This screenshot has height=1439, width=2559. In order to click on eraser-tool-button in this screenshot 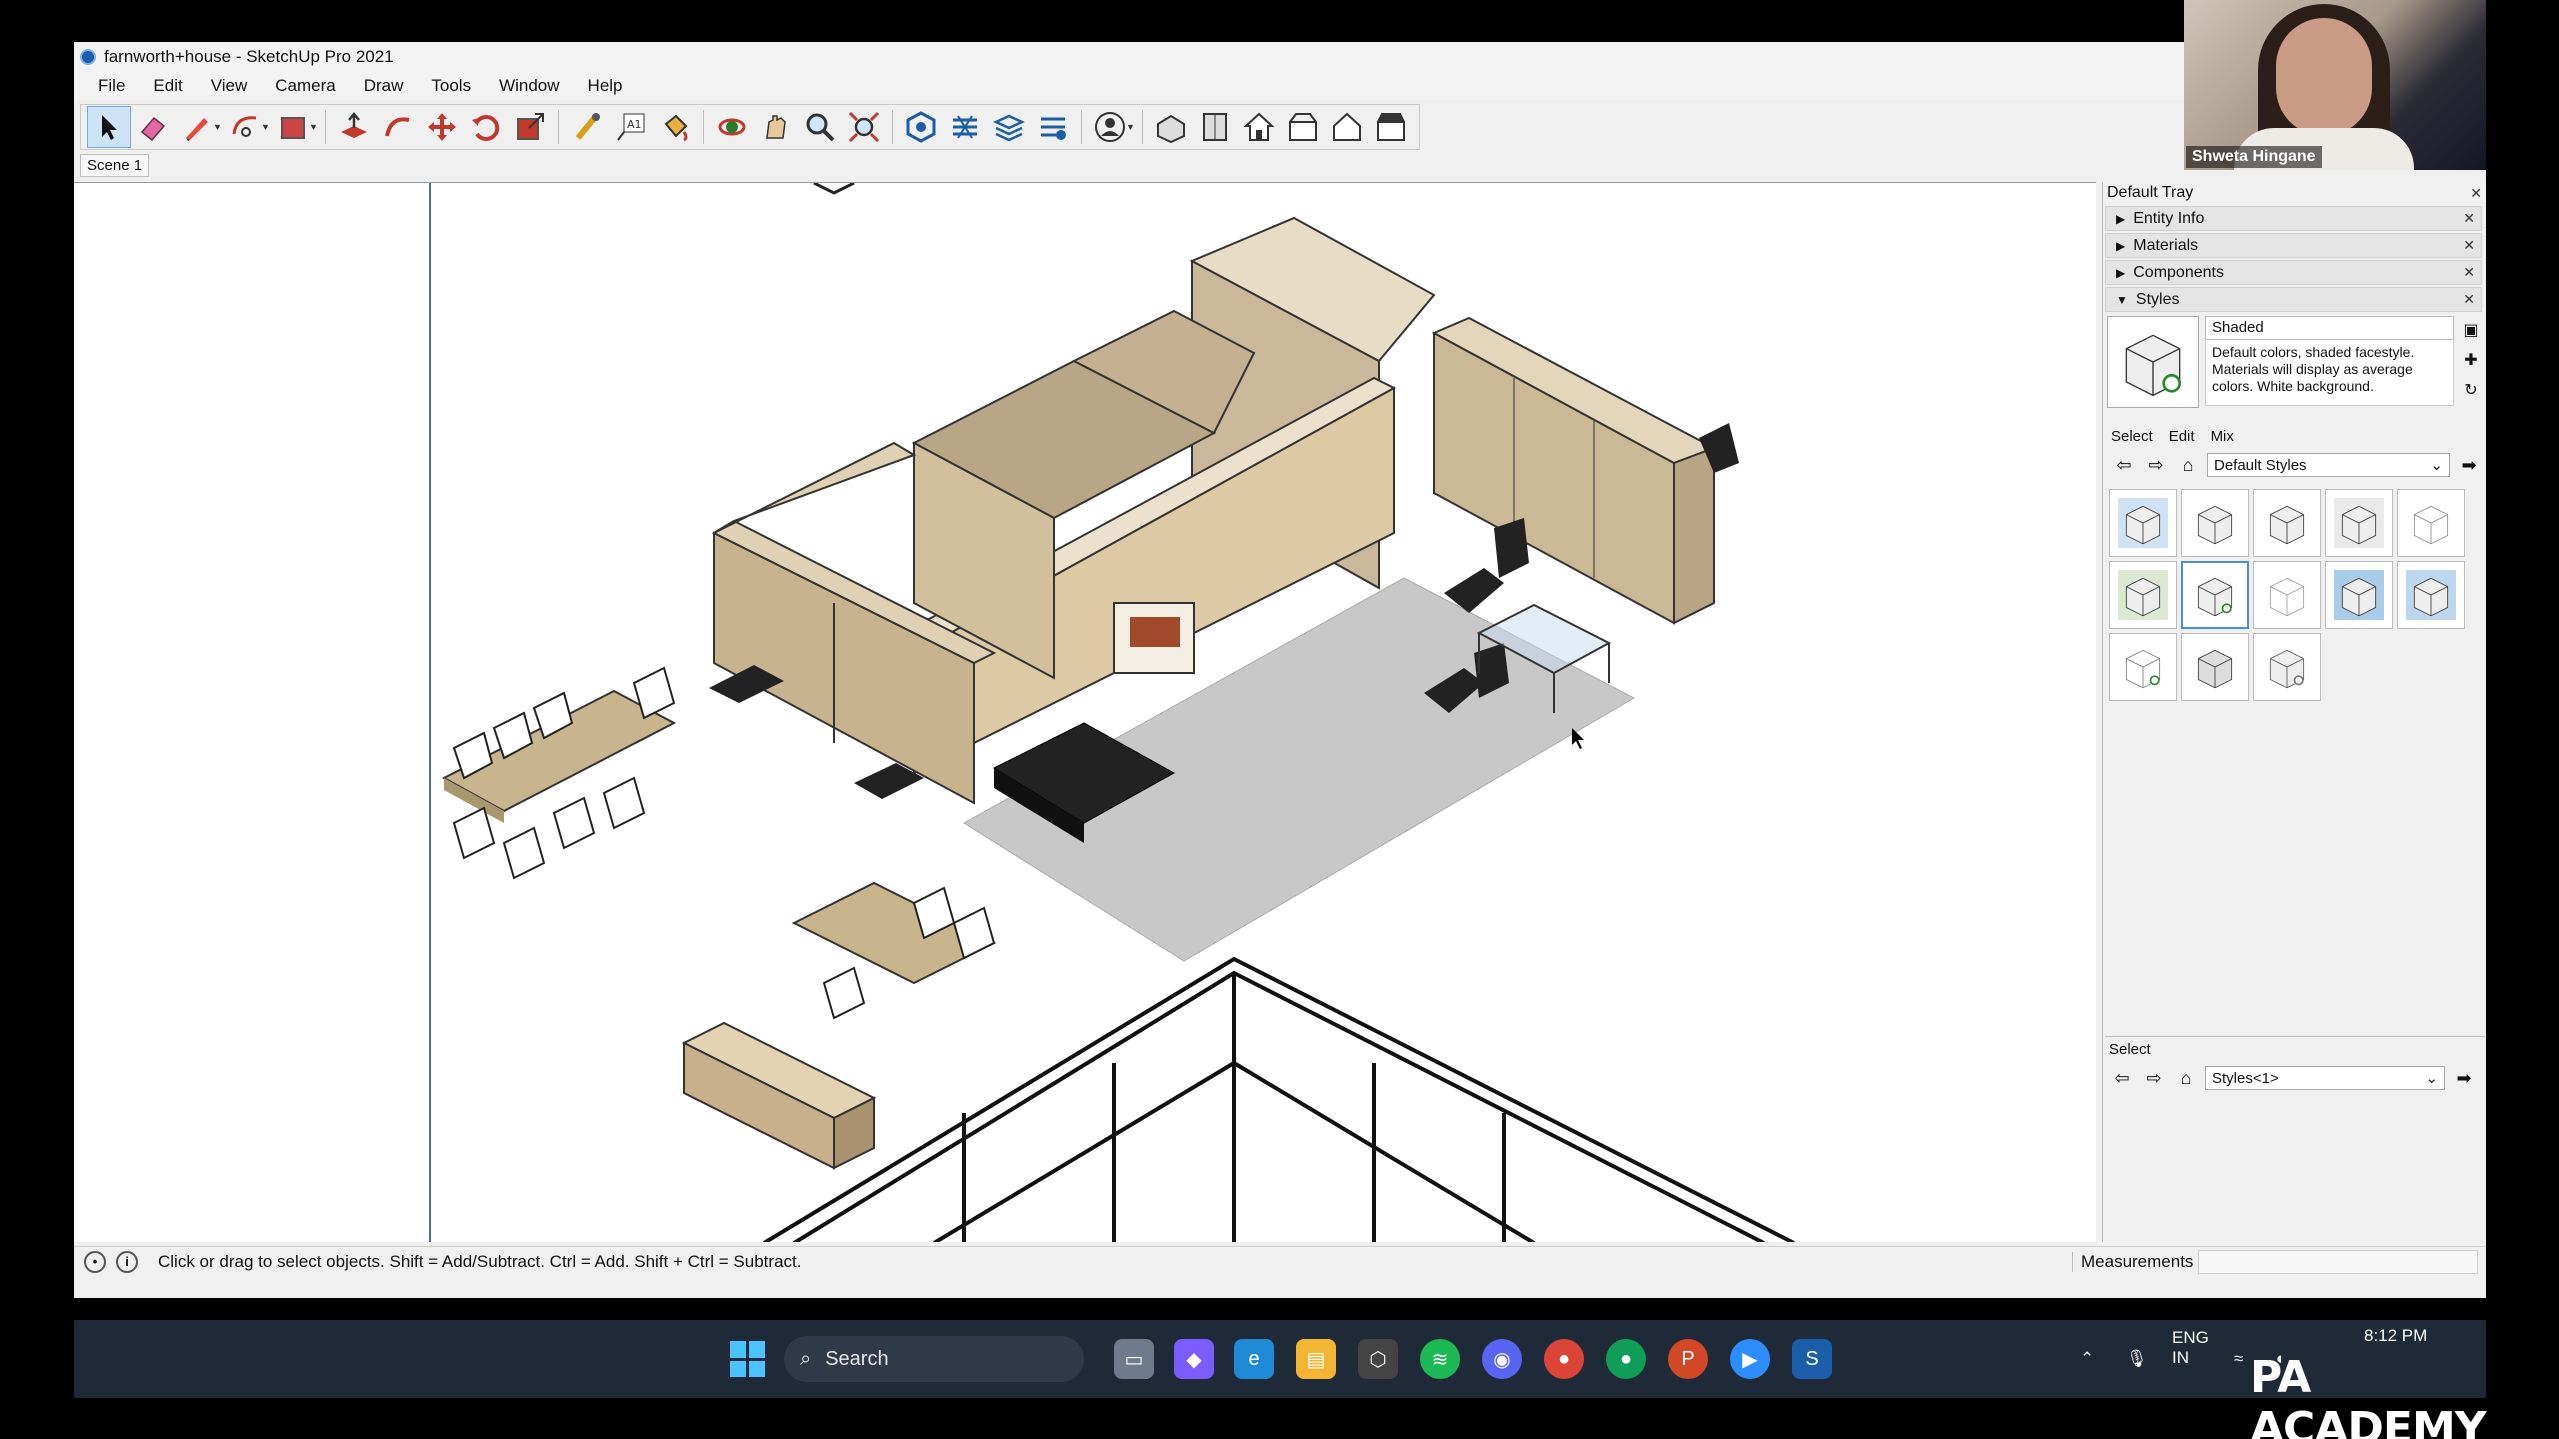, I will do `click(153, 127)`.